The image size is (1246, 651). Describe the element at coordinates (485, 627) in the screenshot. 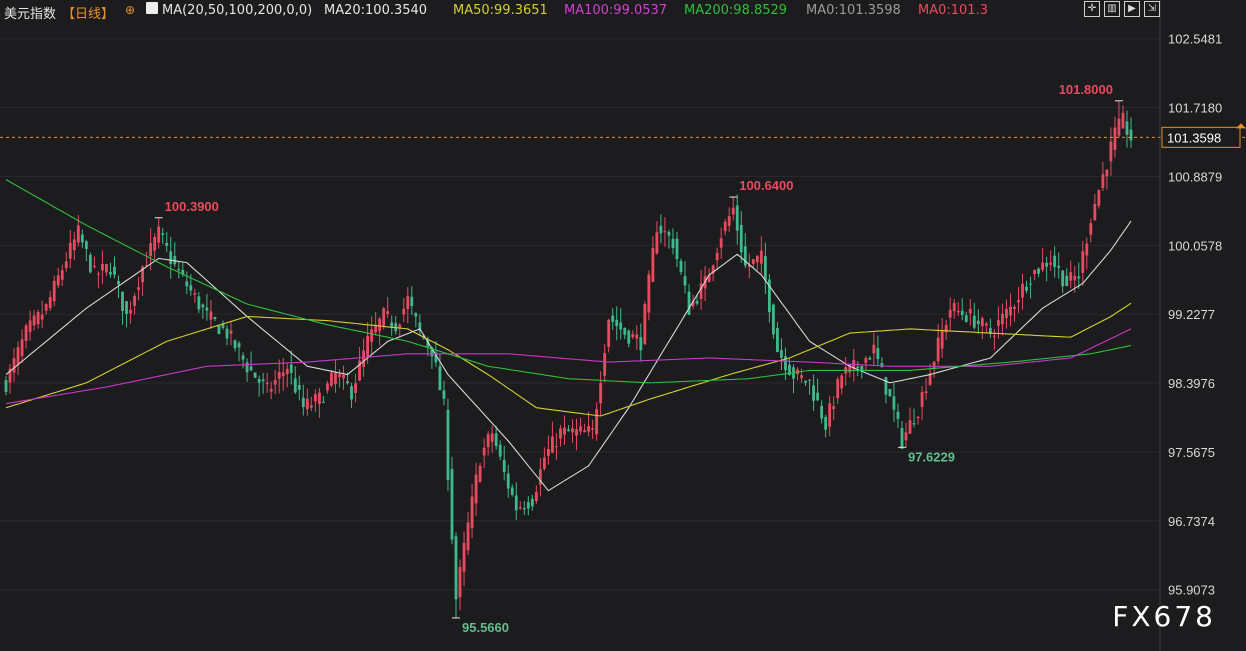

I see `low-label: 95.5660` at that location.